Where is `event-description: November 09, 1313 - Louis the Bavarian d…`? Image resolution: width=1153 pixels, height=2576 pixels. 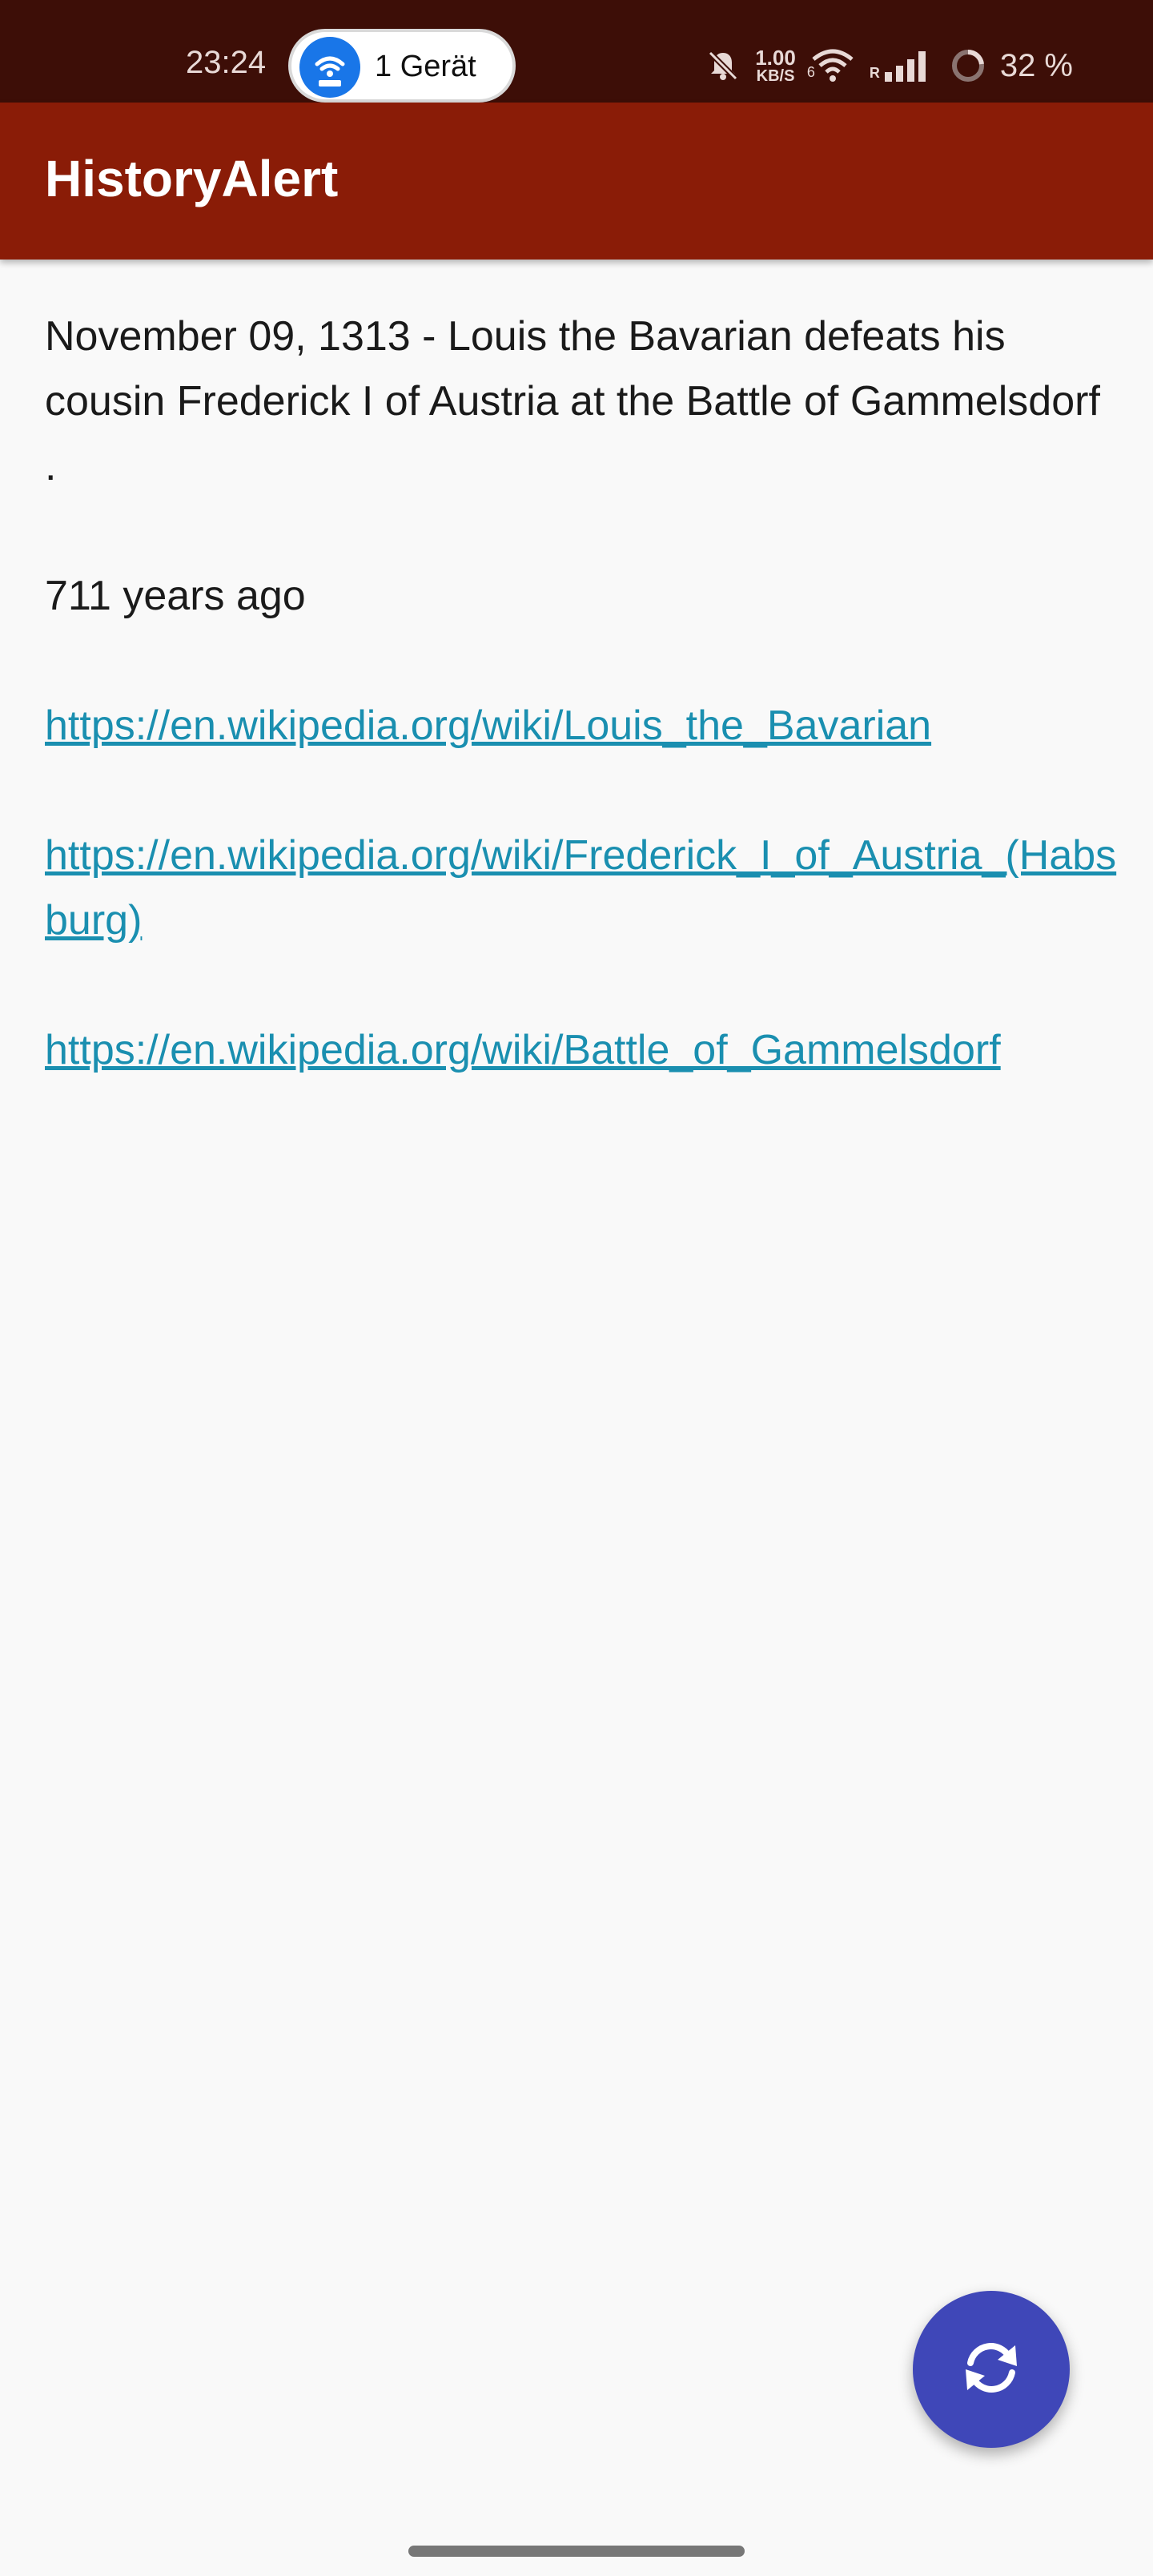
event-description: November 09, 1313 - Louis the Bavarian d… is located at coordinates (573, 401).